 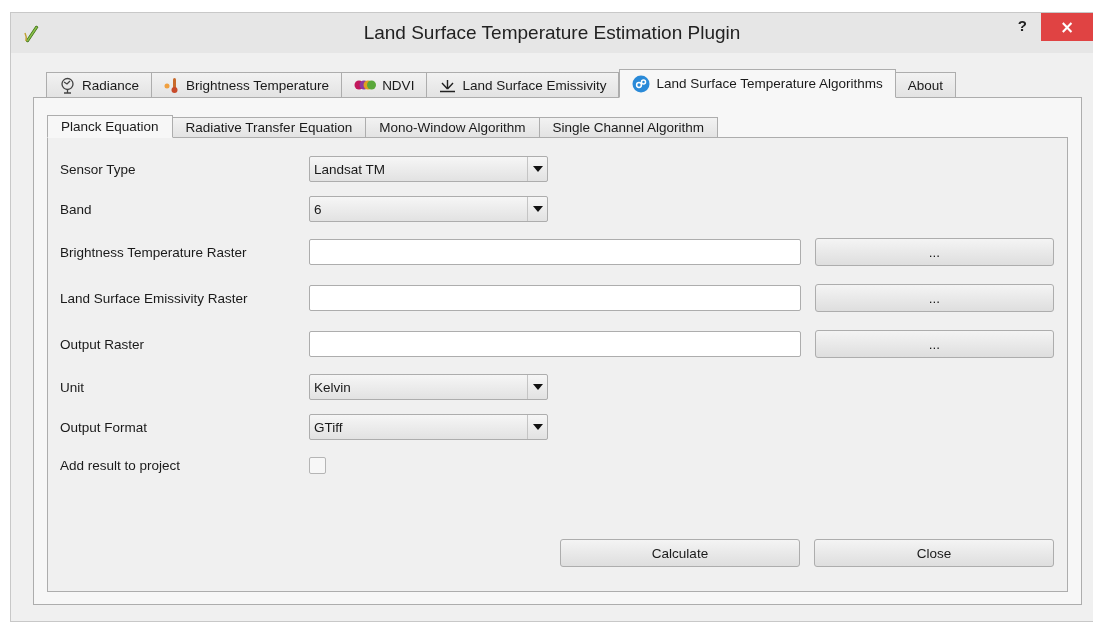 What do you see at coordinates (926, 85) in the screenshot?
I see `tab: About` at bounding box center [926, 85].